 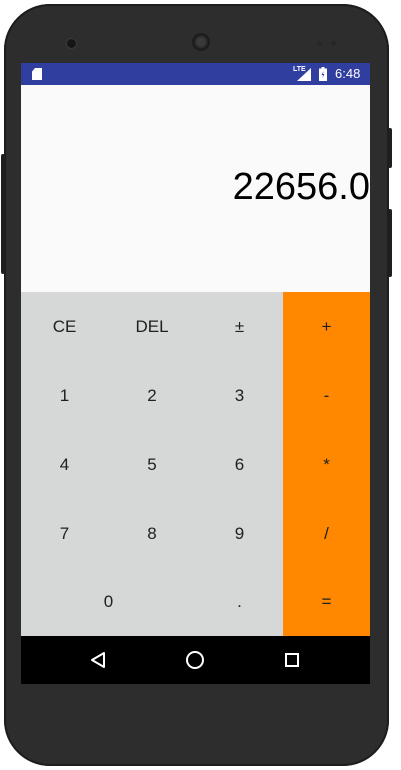 I want to click on subtract-button: -, so click(x=326, y=395).